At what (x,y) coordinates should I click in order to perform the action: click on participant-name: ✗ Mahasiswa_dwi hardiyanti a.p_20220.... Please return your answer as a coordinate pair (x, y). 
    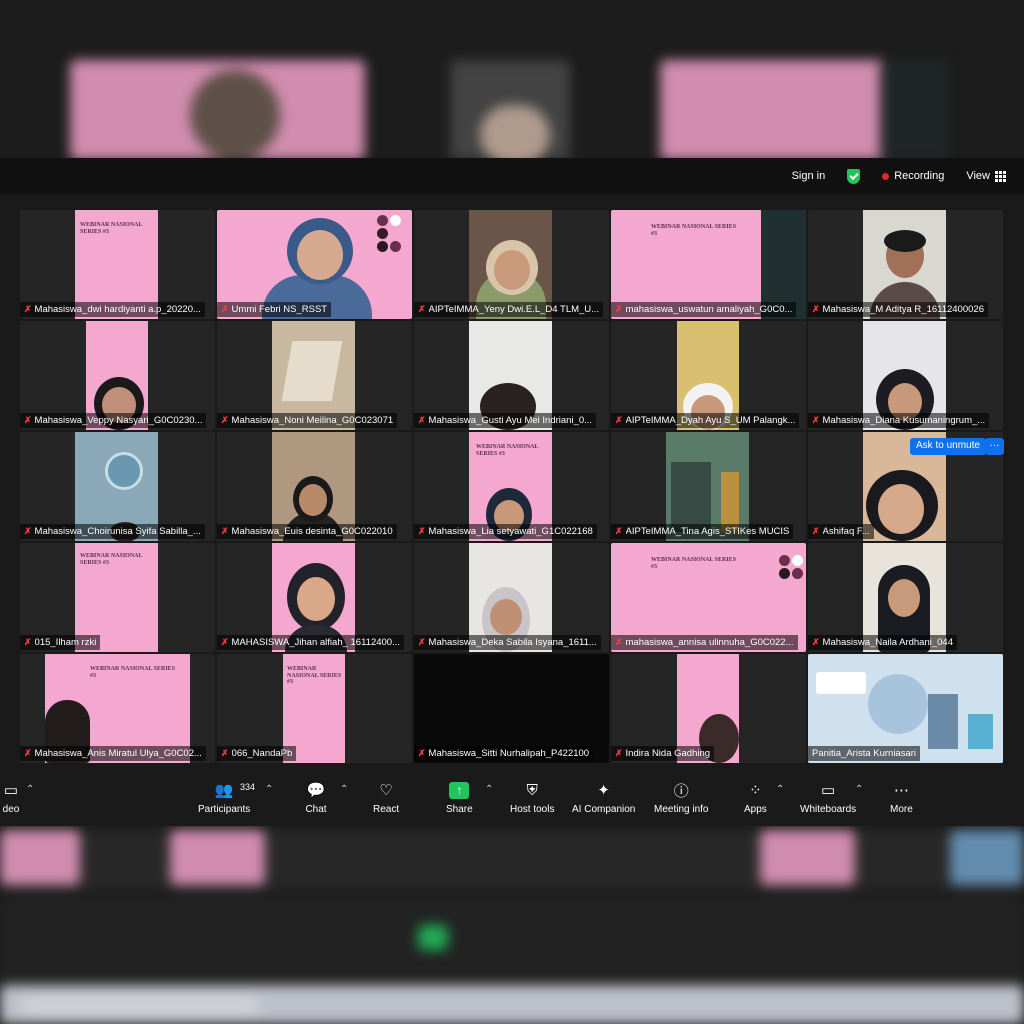
    Looking at the image, I should click on (112, 309).